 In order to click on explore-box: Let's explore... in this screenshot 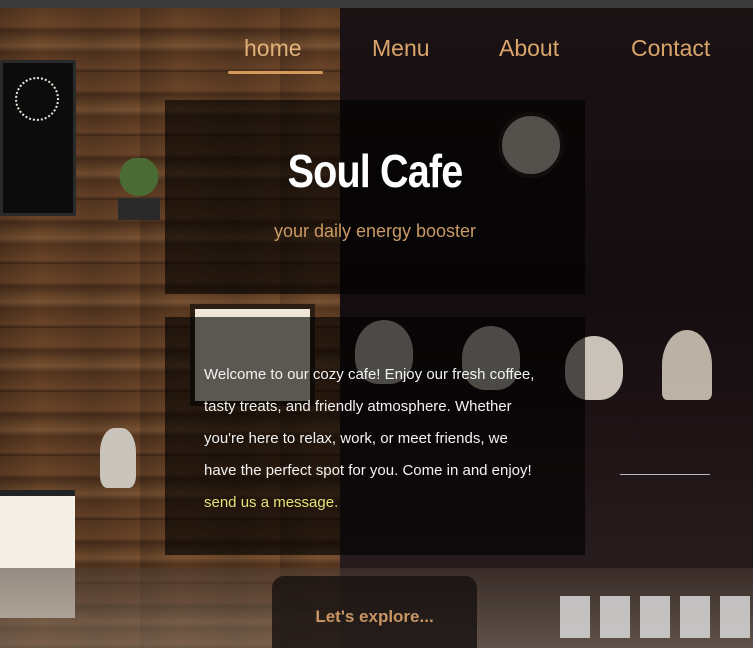, I will do `click(374, 612)`.